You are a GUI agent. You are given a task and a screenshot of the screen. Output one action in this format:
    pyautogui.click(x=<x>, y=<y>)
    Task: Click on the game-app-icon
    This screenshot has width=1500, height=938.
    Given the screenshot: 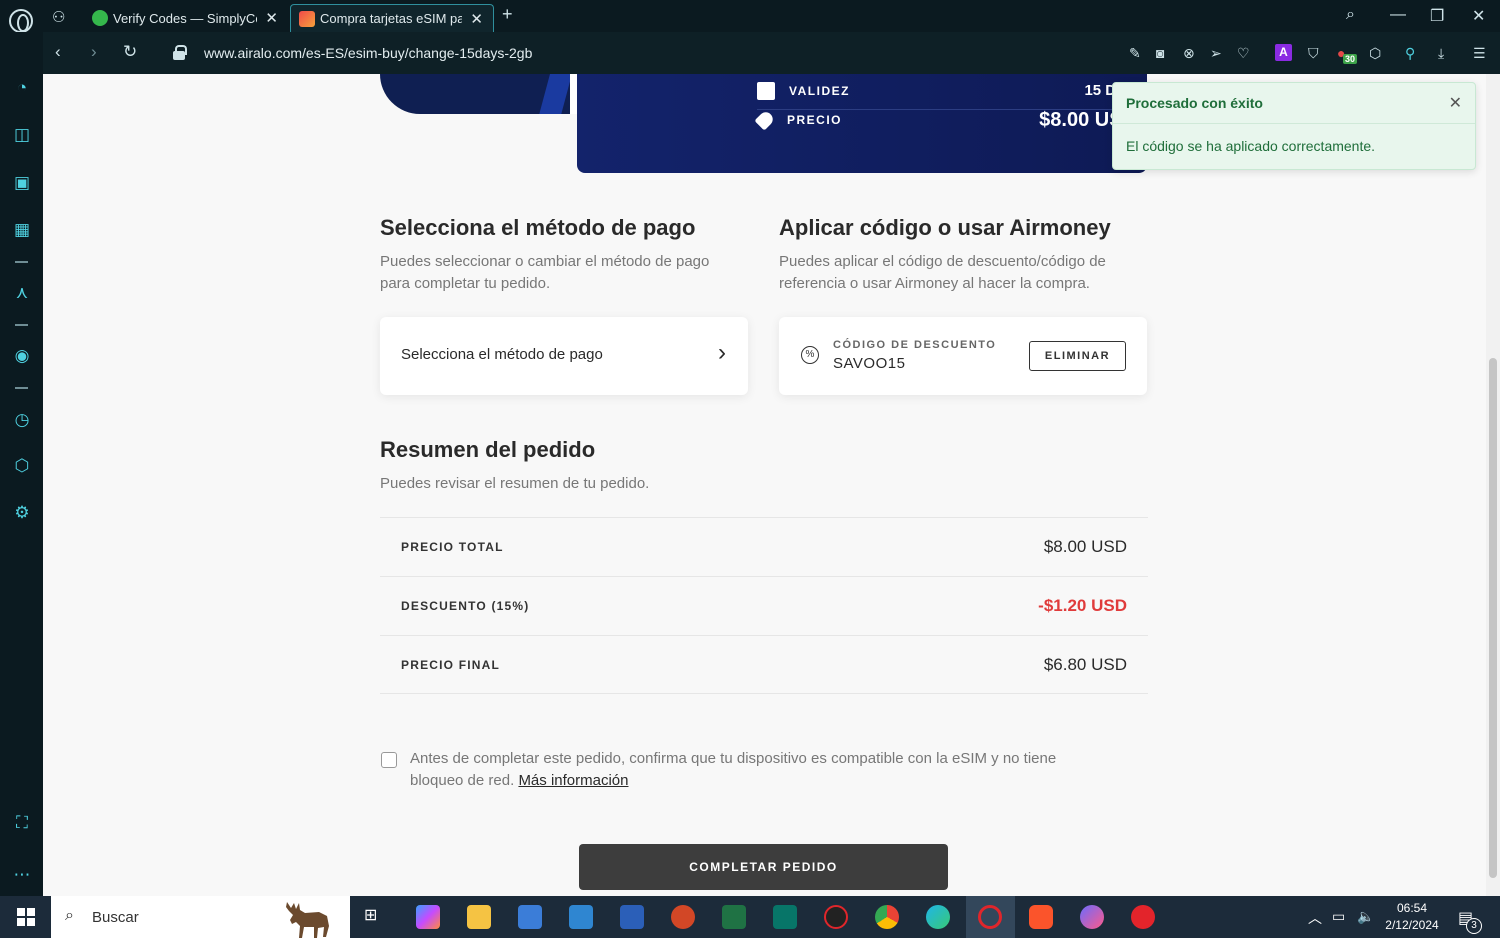 What is the action you would take?
    pyautogui.click(x=836, y=917)
    